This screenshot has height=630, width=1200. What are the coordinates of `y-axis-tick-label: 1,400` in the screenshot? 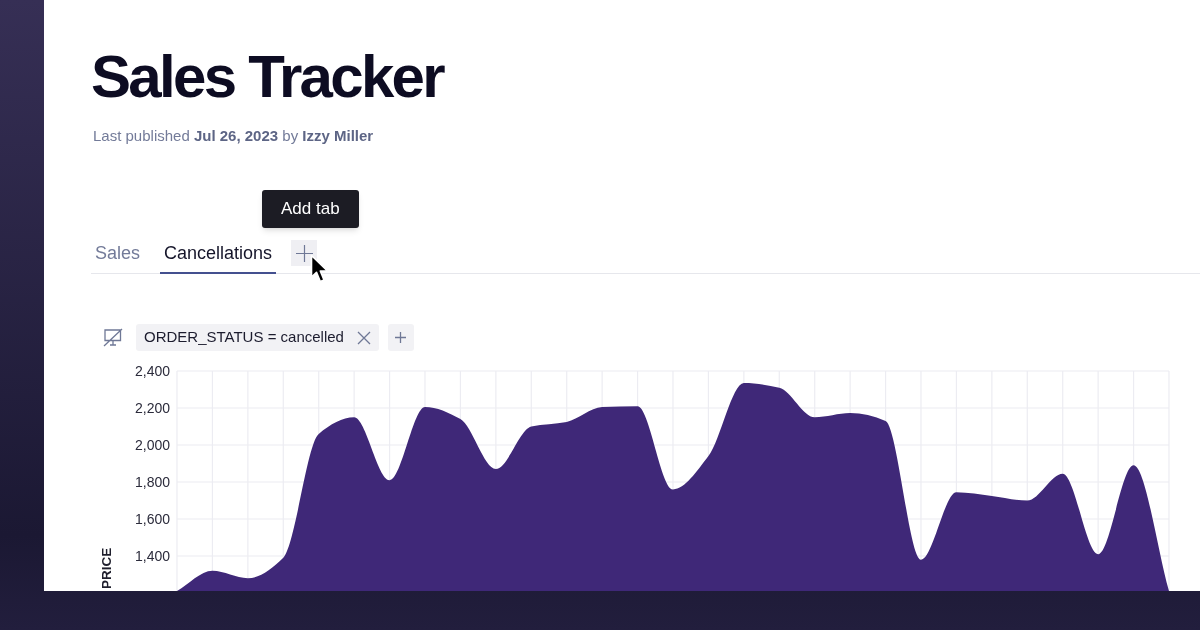 It's located at (152, 556).